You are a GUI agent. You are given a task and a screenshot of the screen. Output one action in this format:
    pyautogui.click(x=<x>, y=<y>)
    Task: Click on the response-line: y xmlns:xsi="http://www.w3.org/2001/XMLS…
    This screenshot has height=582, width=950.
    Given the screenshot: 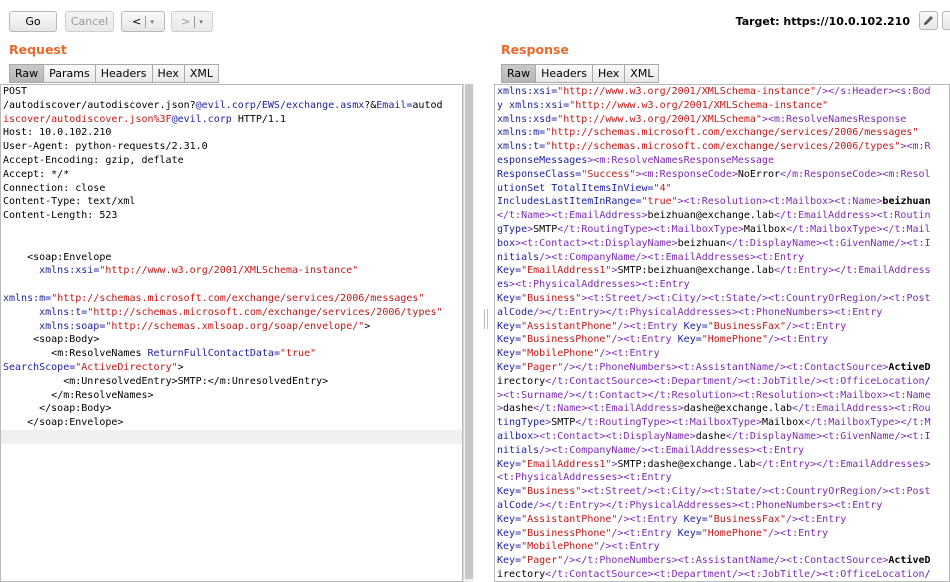 What is the action you would take?
    pyautogui.click(x=663, y=105)
    